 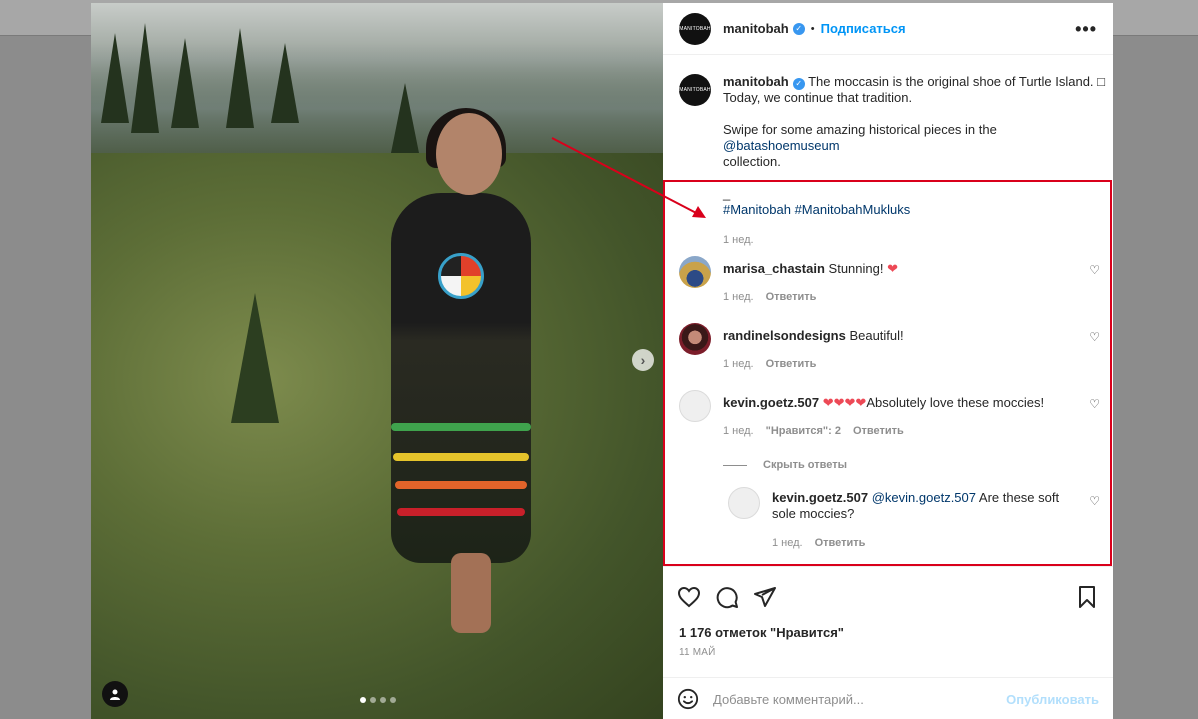 I want to click on comment-content: Stunning!, so click(x=858, y=268).